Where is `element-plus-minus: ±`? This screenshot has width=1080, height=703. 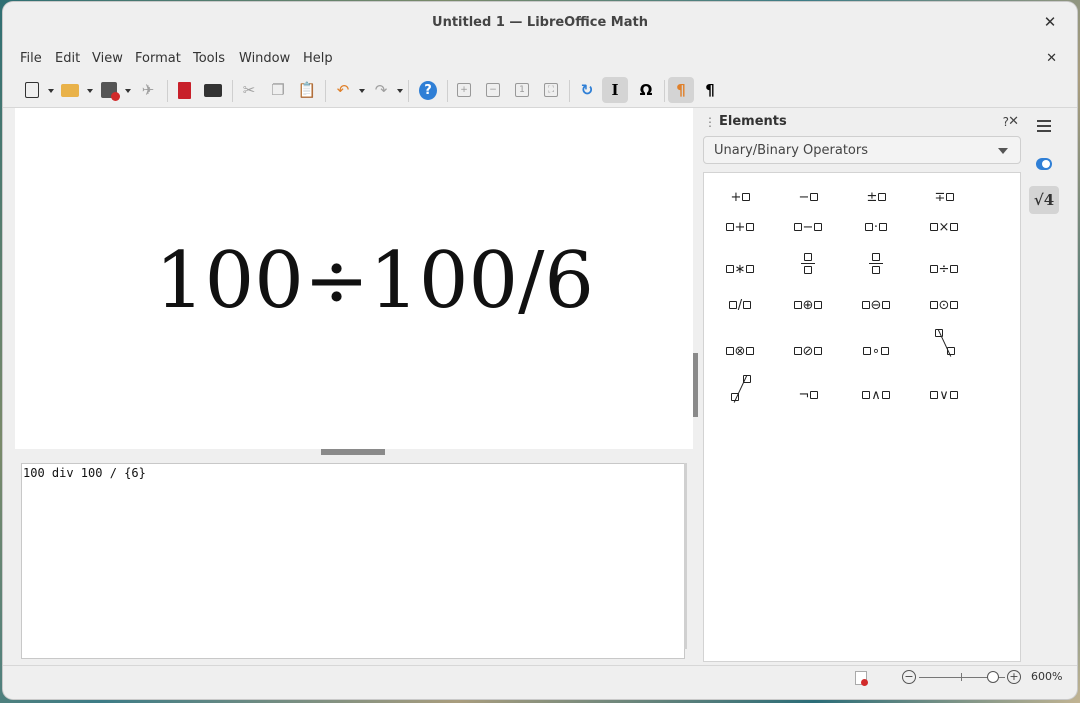 element-plus-minus: ± is located at coordinates (876, 197).